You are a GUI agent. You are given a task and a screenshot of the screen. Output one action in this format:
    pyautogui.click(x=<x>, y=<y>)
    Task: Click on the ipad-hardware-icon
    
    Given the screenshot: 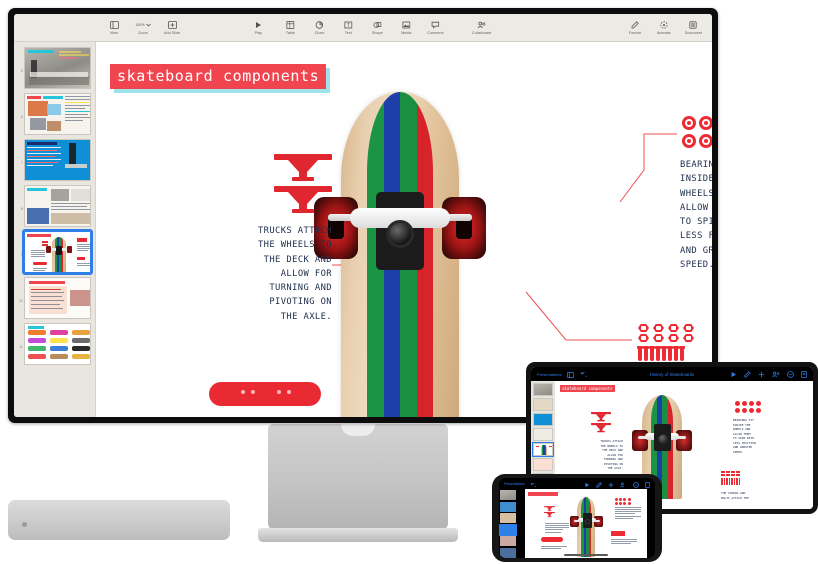 What is the action you would take?
    pyautogui.click(x=730, y=478)
    